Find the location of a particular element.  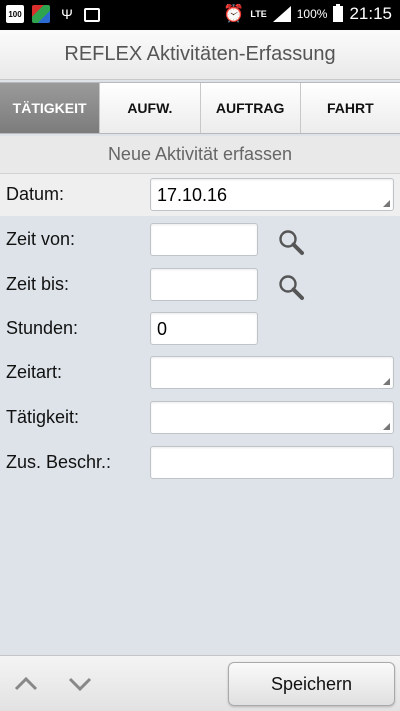

chevron-up-icon is located at coordinates (26, 684).